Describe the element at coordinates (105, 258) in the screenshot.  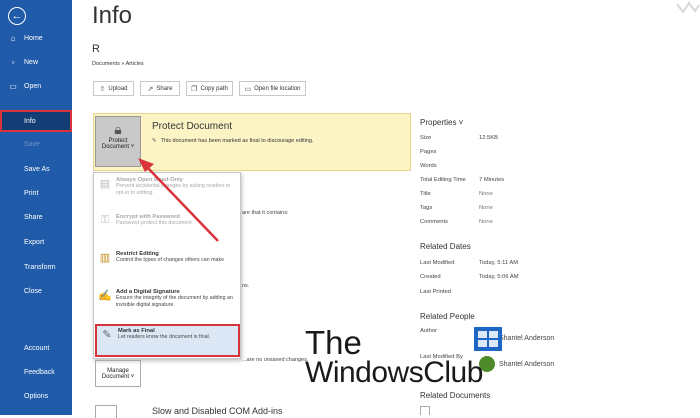
I see `restrict-editing-icon: ▥` at that location.